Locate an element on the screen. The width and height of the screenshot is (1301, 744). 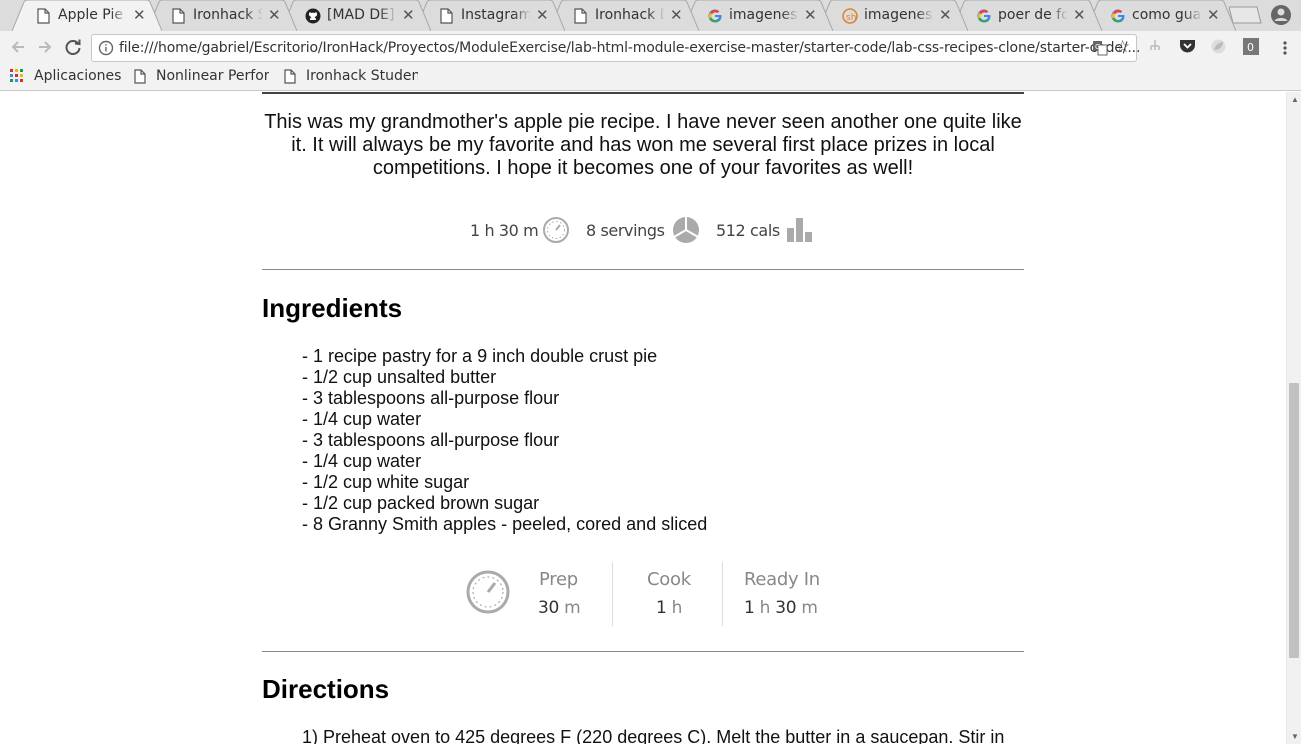
browser-tab: Apple Pie R ✕ is located at coordinates (87, 15).